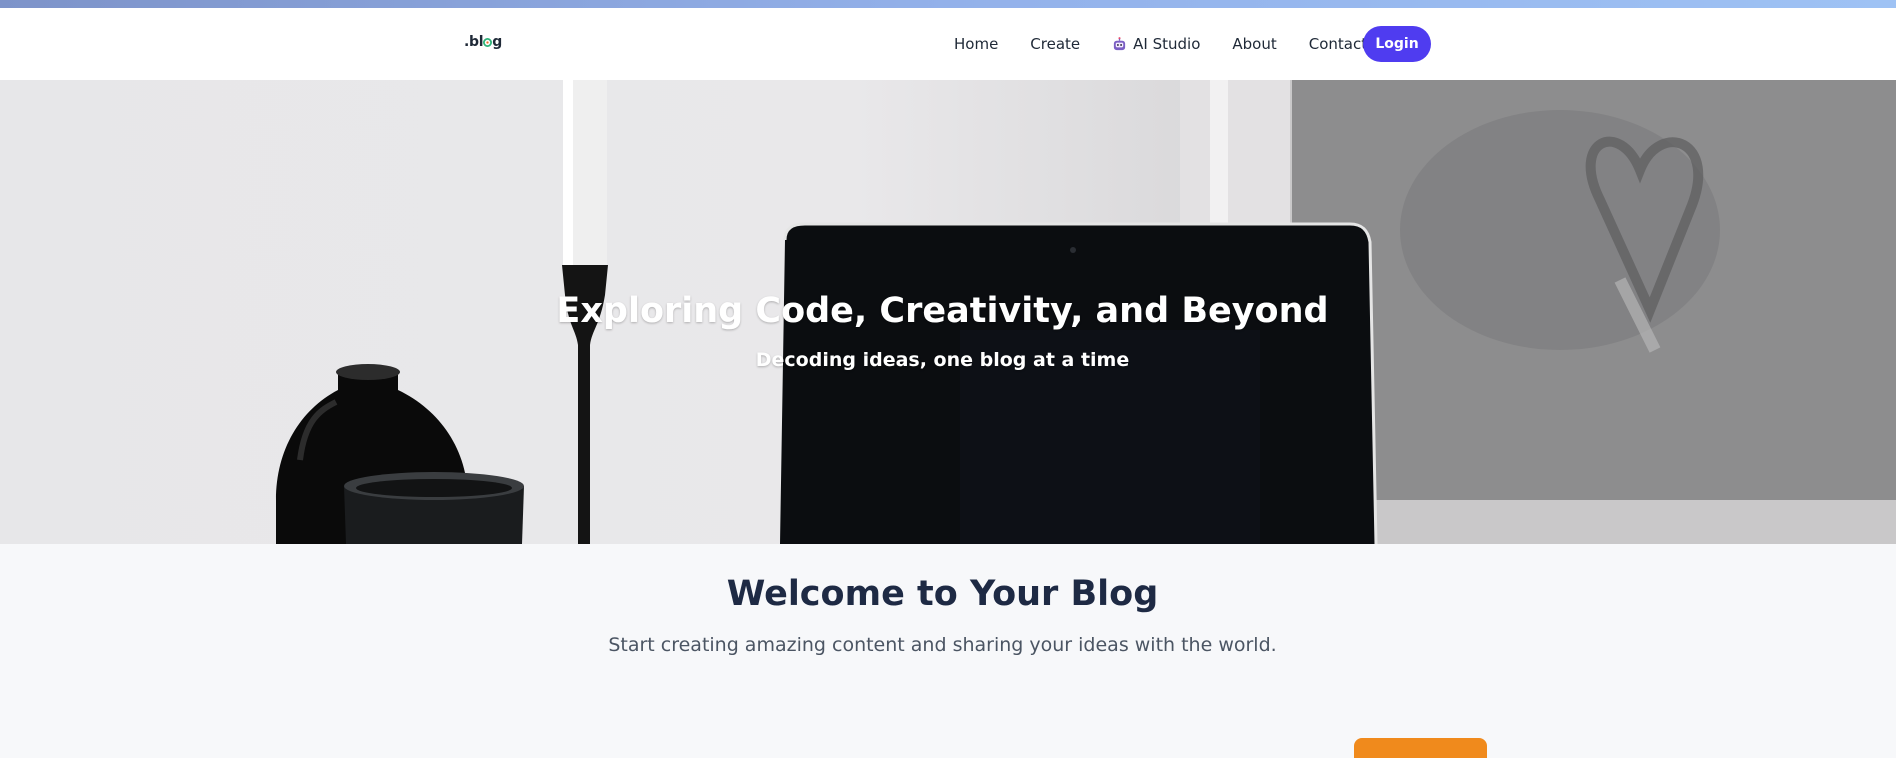  I want to click on robot-icon, so click(1119, 44).